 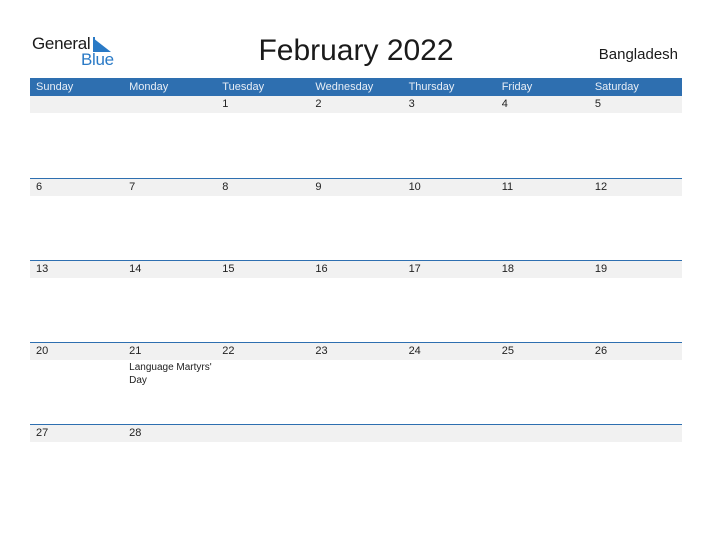 What do you see at coordinates (507, 351) in the screenshot?
I see `day-number: 25` at bounding box center [507, 351].